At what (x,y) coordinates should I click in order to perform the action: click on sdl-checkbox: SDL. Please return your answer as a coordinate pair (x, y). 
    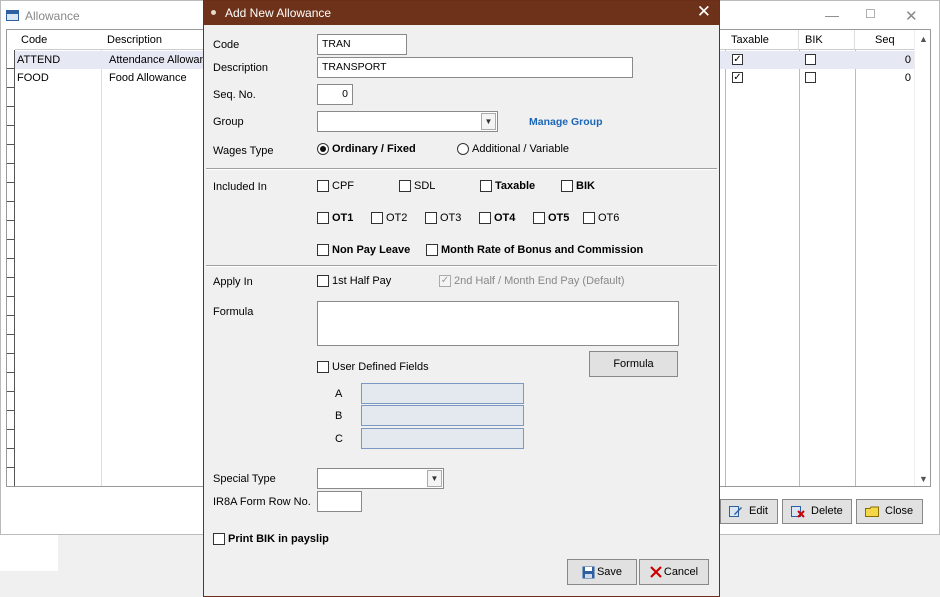
    Looking at the image, I should click on (417, 186).